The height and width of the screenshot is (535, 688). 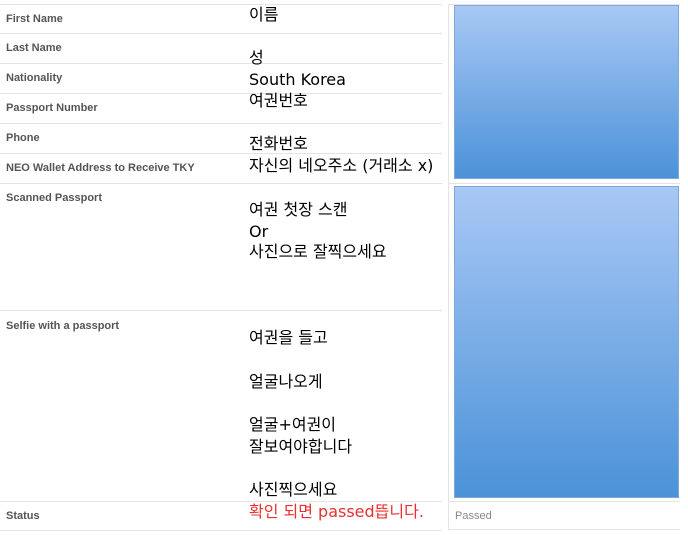 What do you see at coordinates (221, 108) in the screenshot?
I see `row-passport-number: Passport Number` at bounding box center [221, 108].